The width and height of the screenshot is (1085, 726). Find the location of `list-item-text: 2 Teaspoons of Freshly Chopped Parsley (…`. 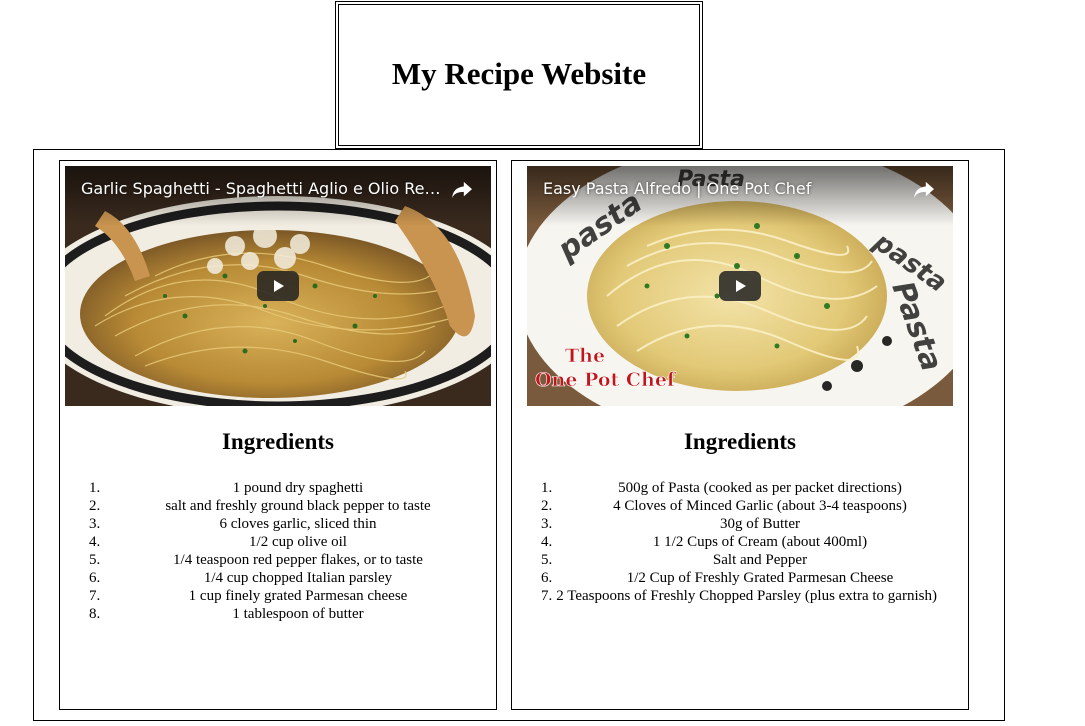

list-item-text: 2 Teaspoons of Freshly Chopped Parsley (… is located at coordinates (746, 596).